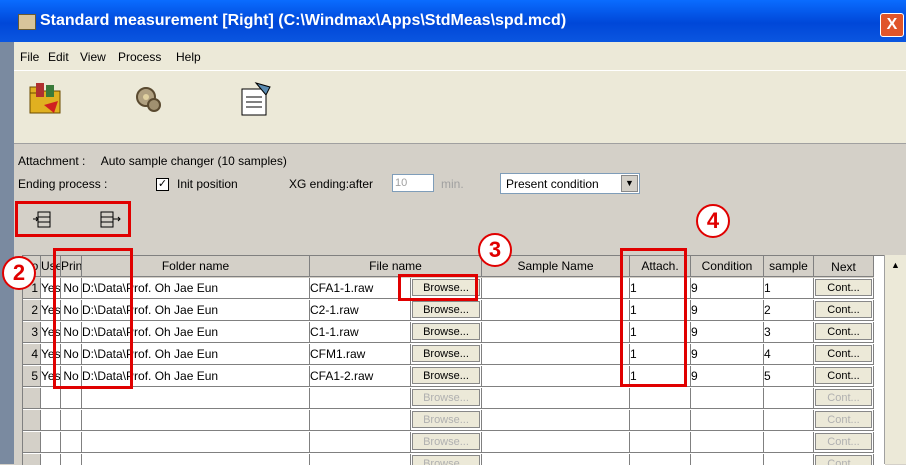 The height and width of the screenshot is (465, 906). Describe the element at coordinates (892, 25) in the screenshot. I see `close-button: X` at that location.